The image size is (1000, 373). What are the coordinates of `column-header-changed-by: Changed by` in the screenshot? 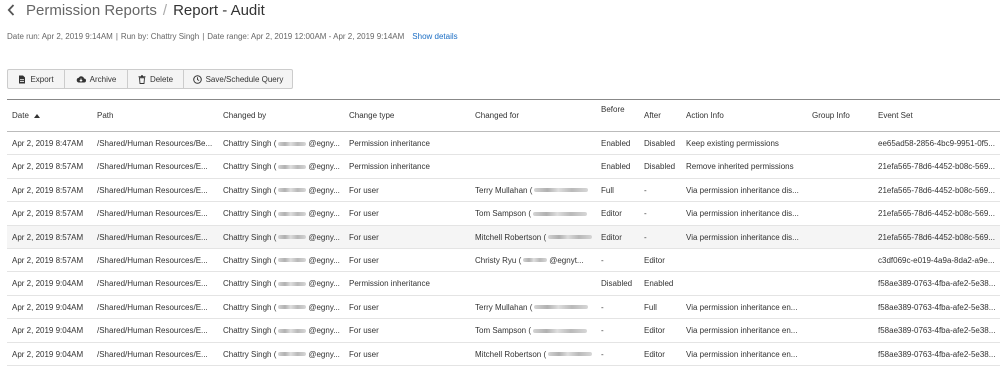 It's located at (244, 115).